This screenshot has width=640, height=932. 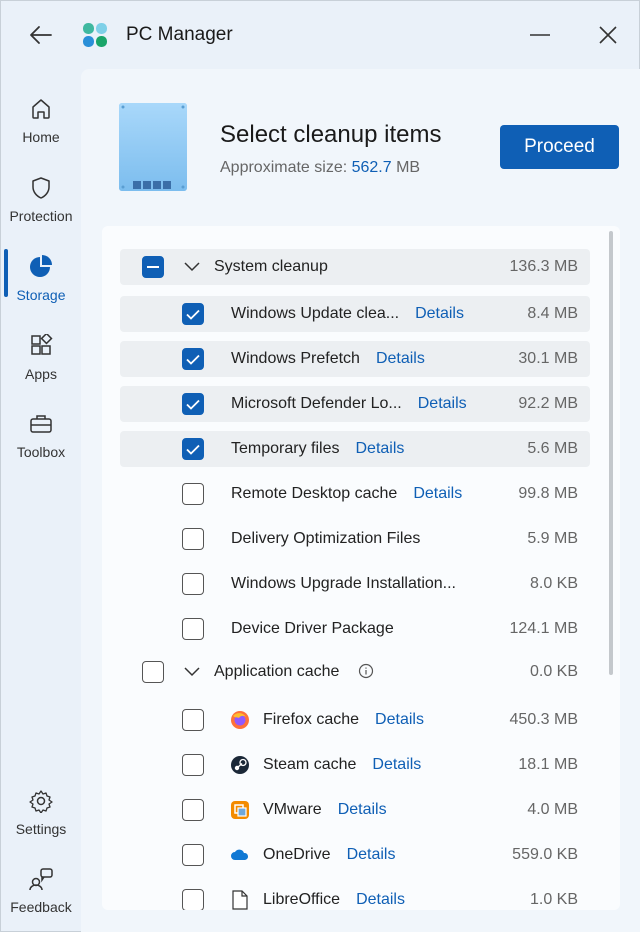 What do you see at coordinates (312, 628) in the screenshot?
I see `item-label-text: Device Driver Package` at bounding box center [312, 628].